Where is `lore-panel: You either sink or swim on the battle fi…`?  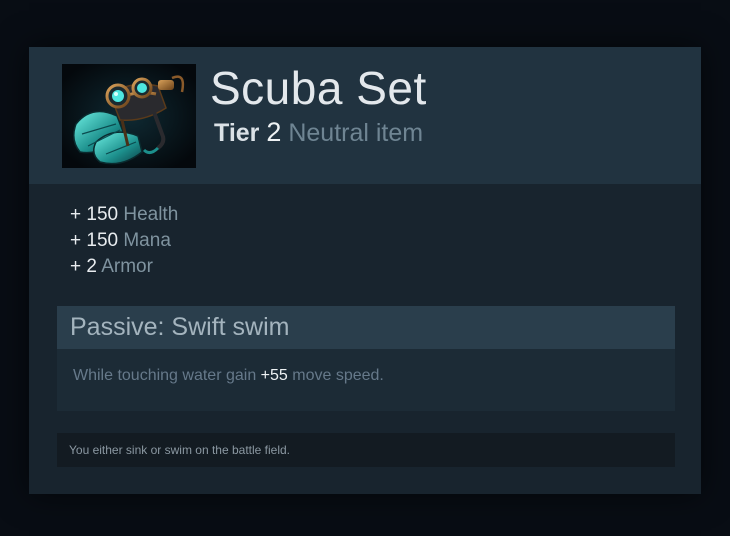
lore-panel: You either sink or swim on the battle fi… is located at coordinates (366, 450).